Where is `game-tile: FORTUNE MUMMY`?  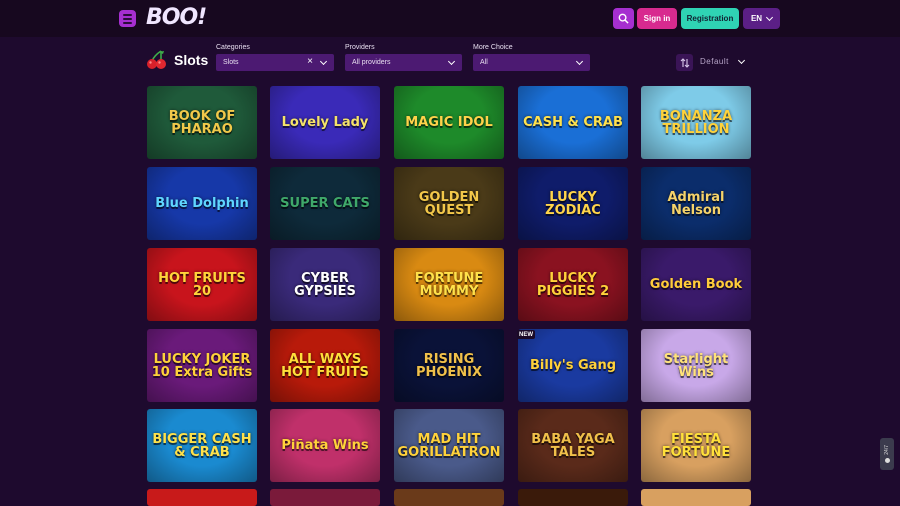 game-tile: FORTUNE MUMMY is located at coordinates (449, 284).